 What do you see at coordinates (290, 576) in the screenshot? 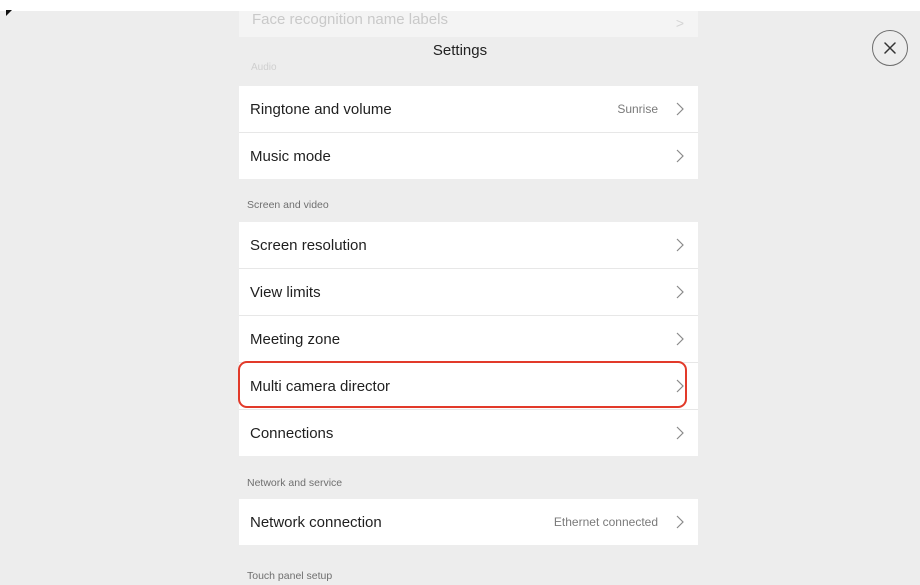
I see `section-label-touch-panel-setup: Touch panel setup` at bounding box center [290, 576].